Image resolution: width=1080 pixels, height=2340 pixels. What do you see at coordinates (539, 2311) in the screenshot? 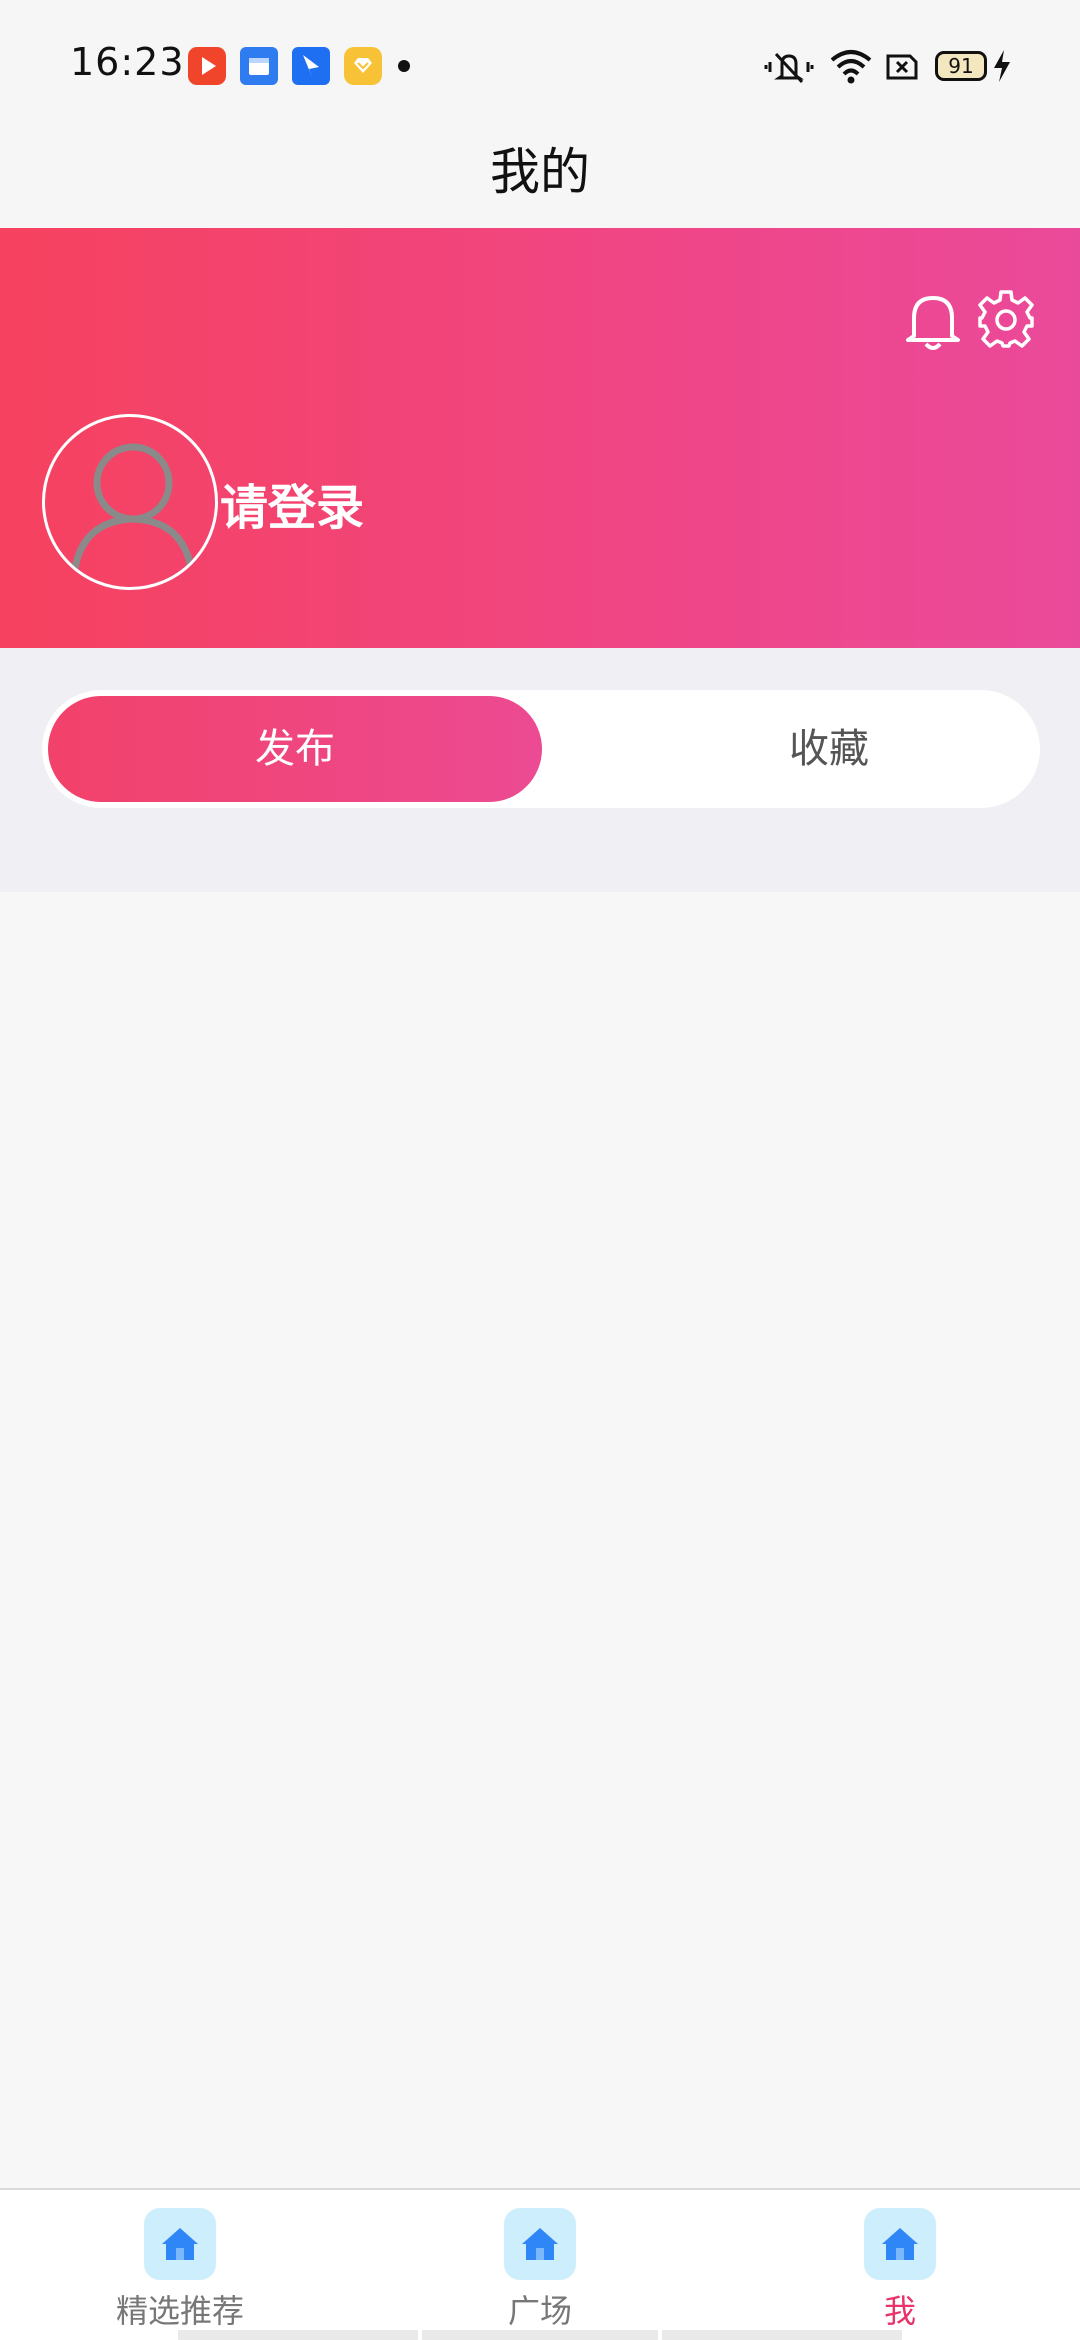
I see `nav-label: 广场` at bounding box center [539, 2311].